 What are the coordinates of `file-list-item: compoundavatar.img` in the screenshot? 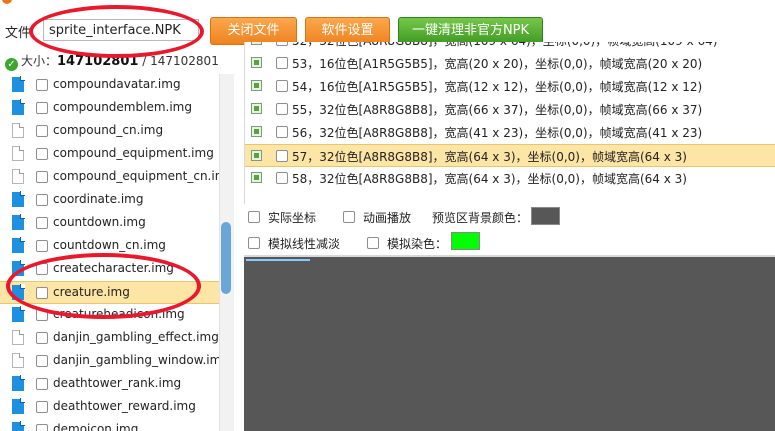 It's located at (110, 85).